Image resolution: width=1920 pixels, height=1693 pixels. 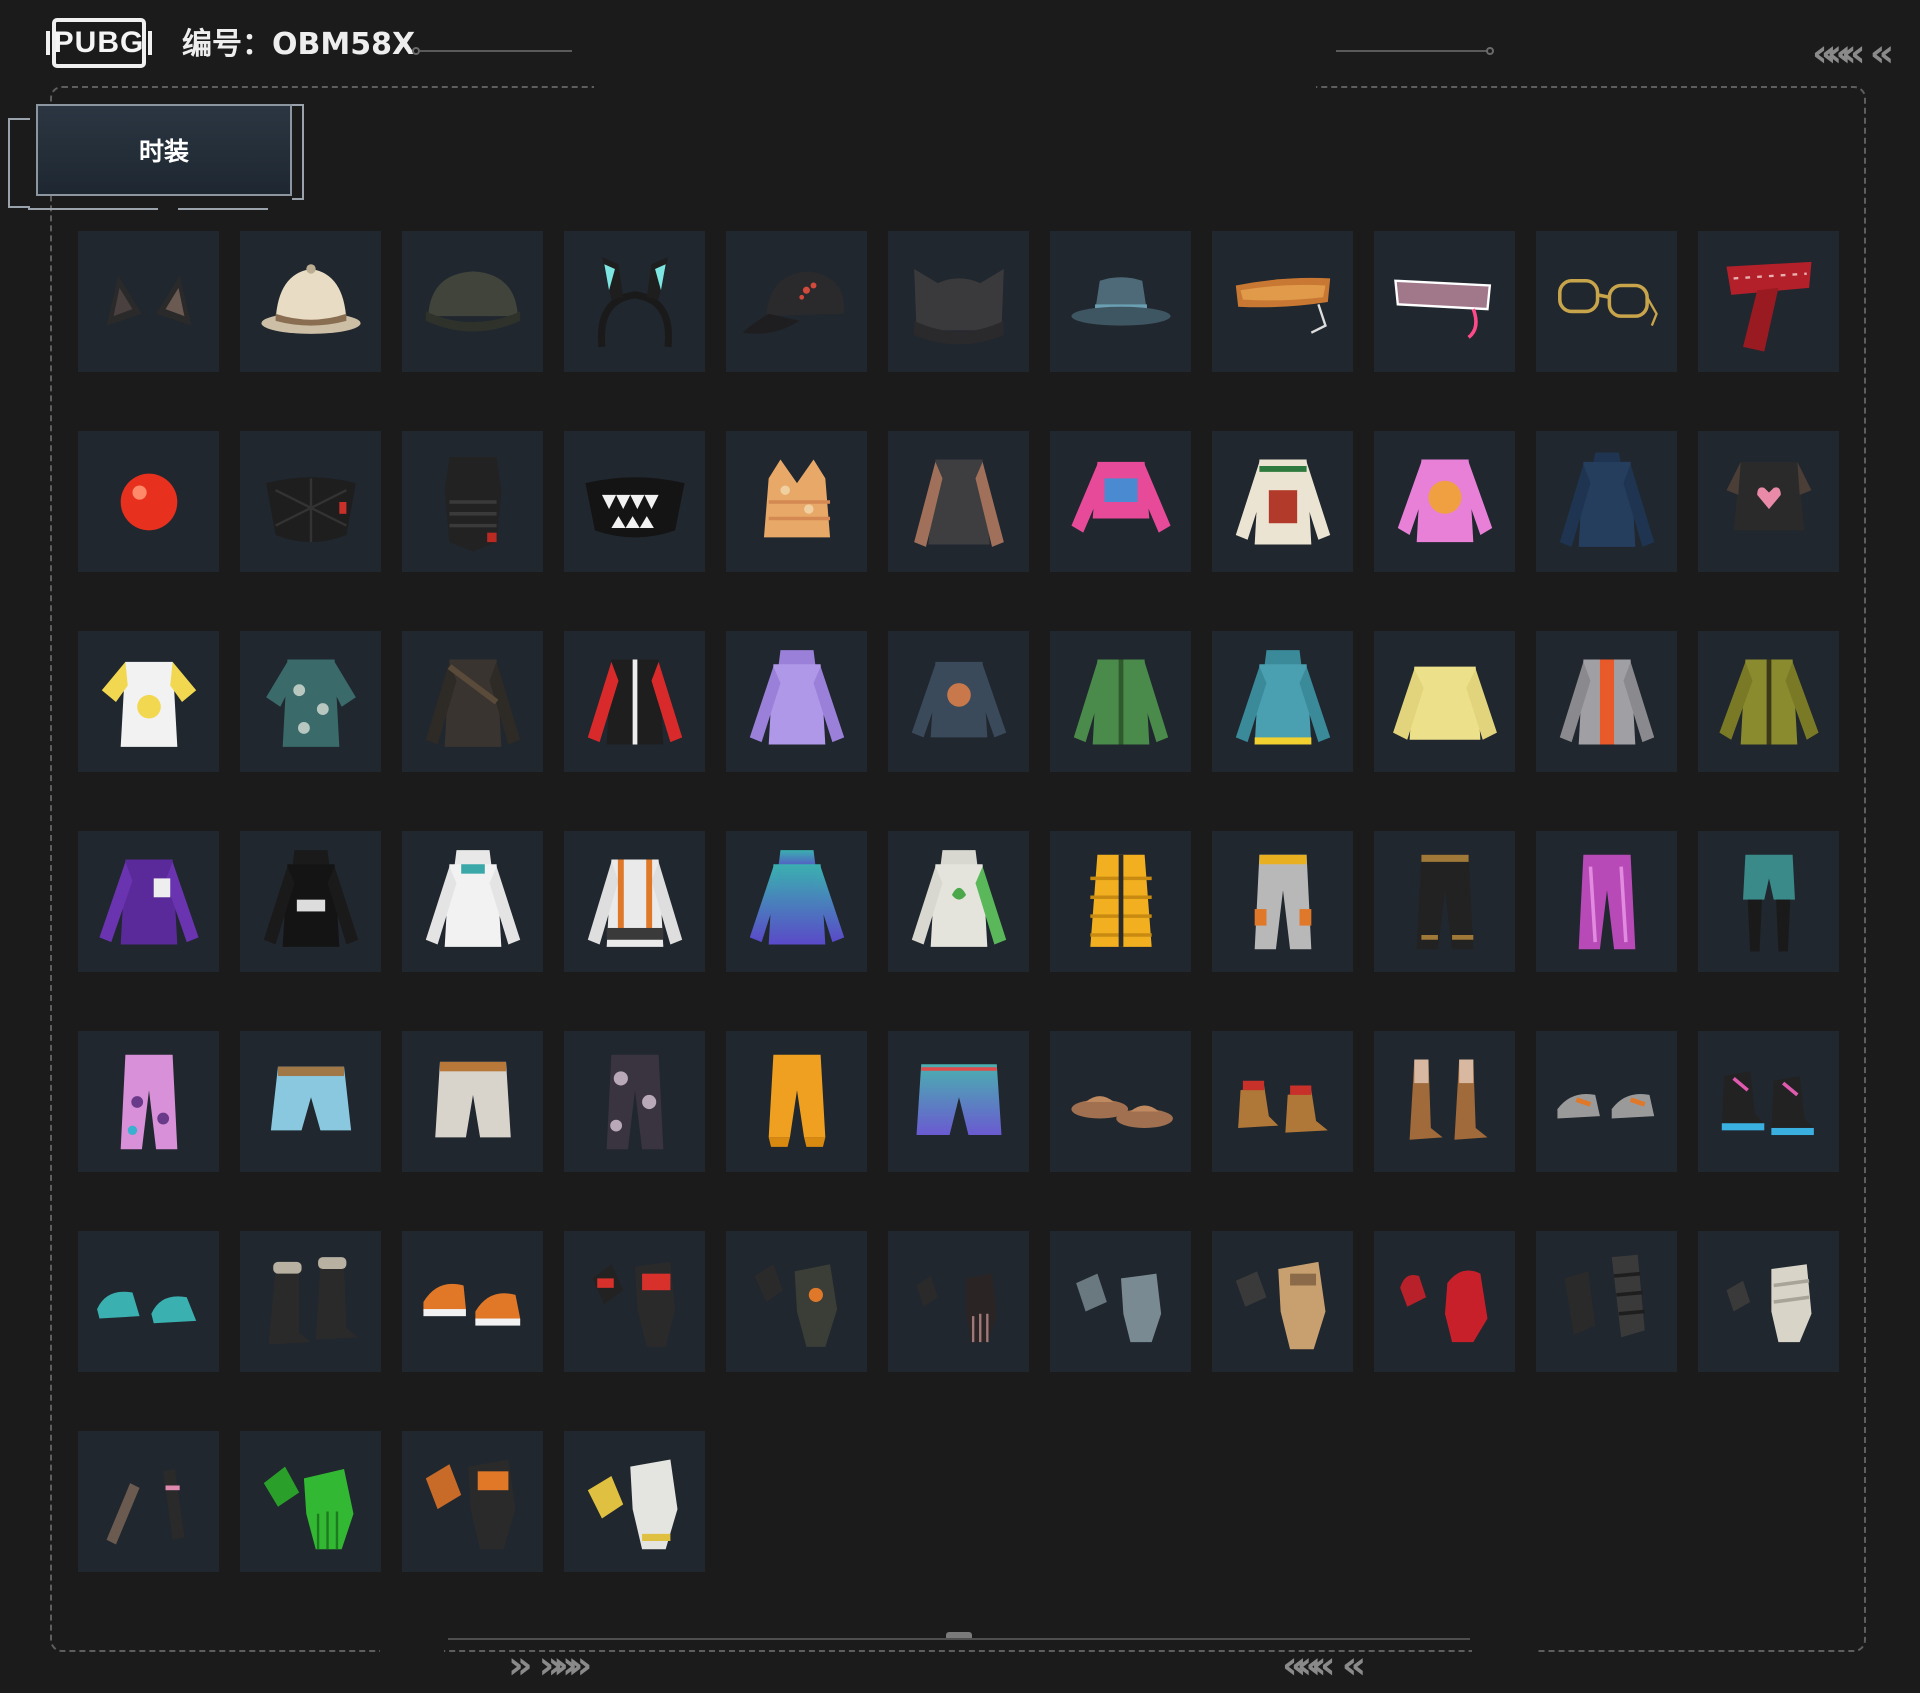 I want to click on item-slot-bandage-gloves, so click(x=1768, y=1301).